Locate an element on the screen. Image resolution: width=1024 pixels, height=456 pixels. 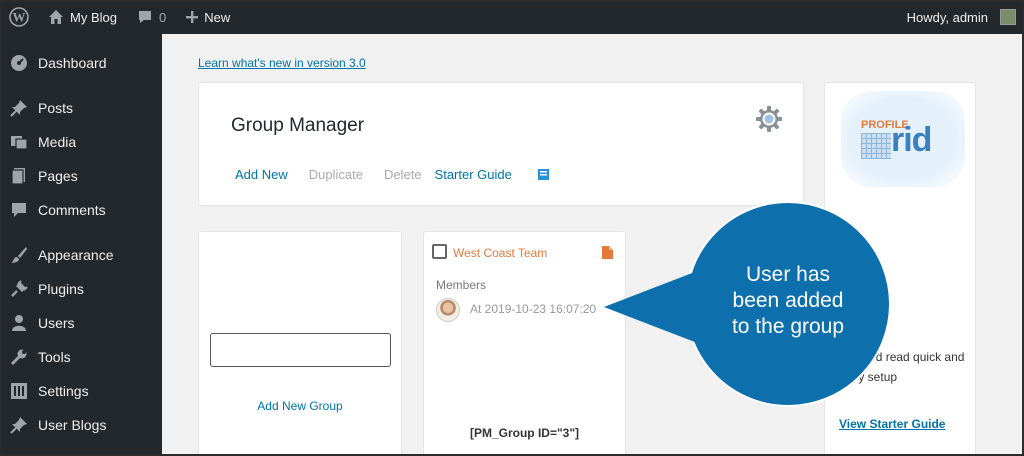
home-icon is located at coordinates (56, 17).